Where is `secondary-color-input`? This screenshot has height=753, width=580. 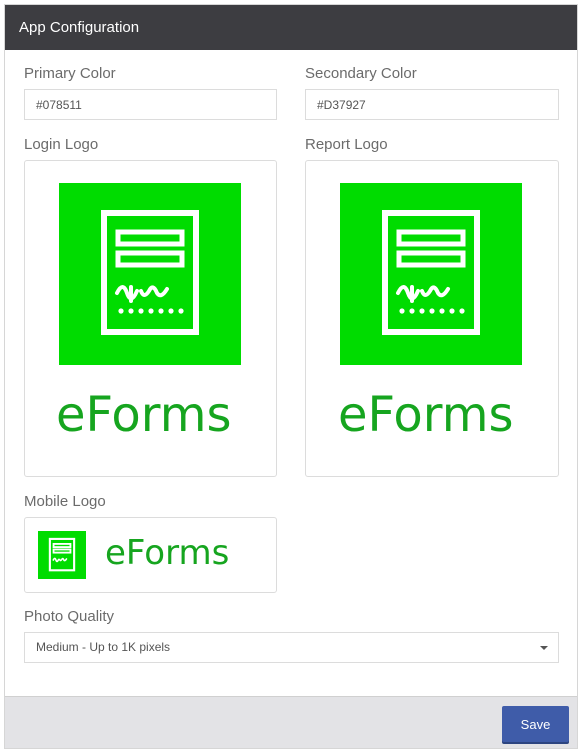 secondary-color-input is located at coordinates (432, 104).